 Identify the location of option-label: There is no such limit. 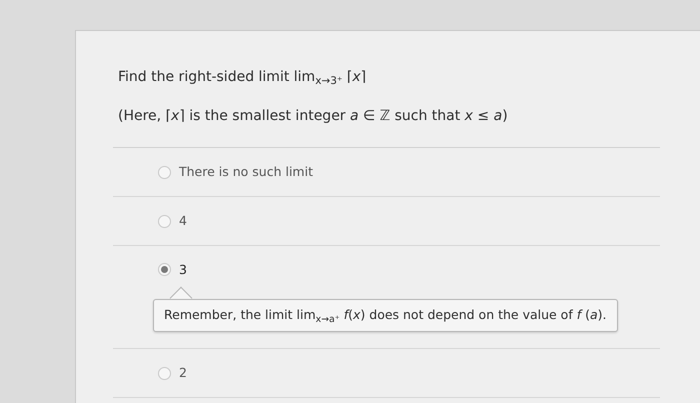
(246, 172).